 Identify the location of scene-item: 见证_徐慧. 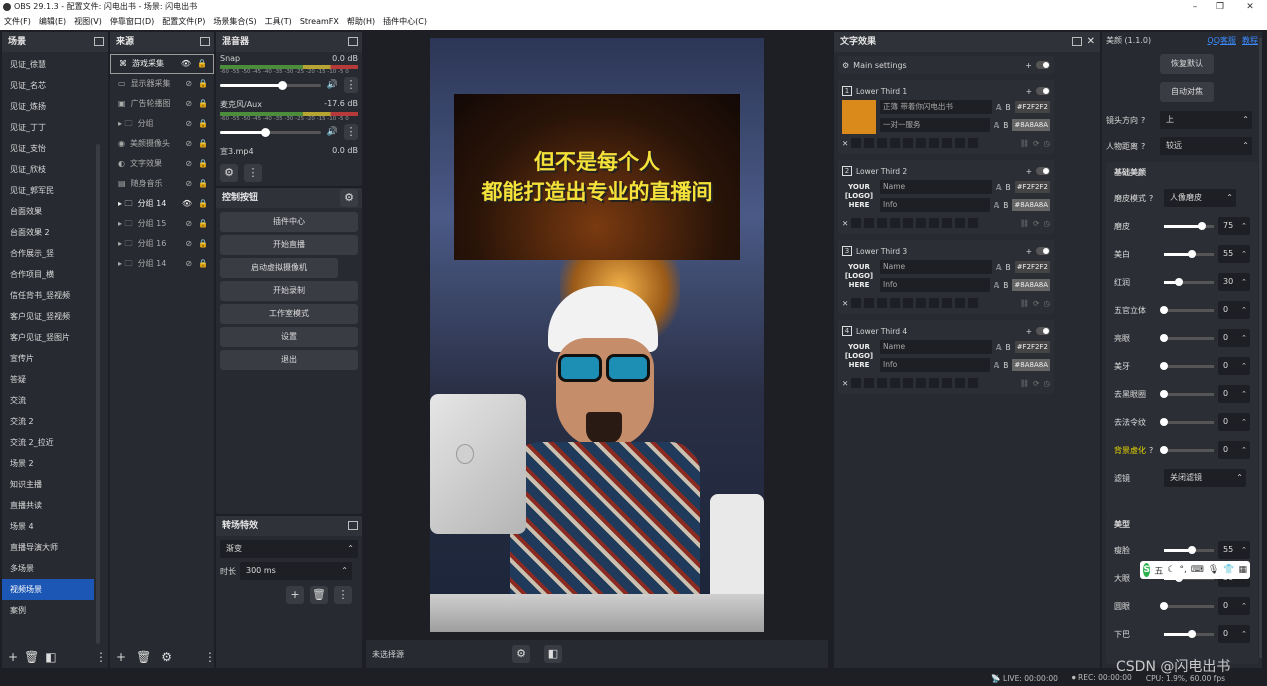
(48, 64).